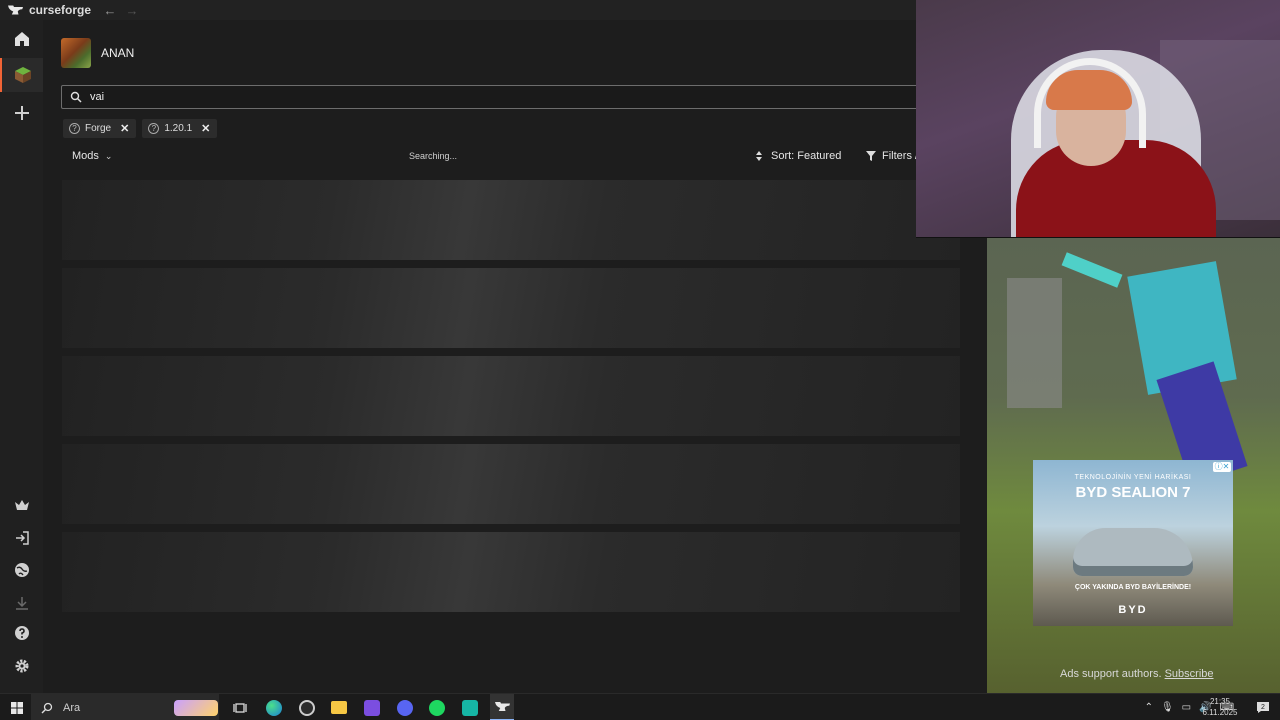 The width and height of the screenshot is (1280, 720). I want to click on windows-icon, so click(17, 707).